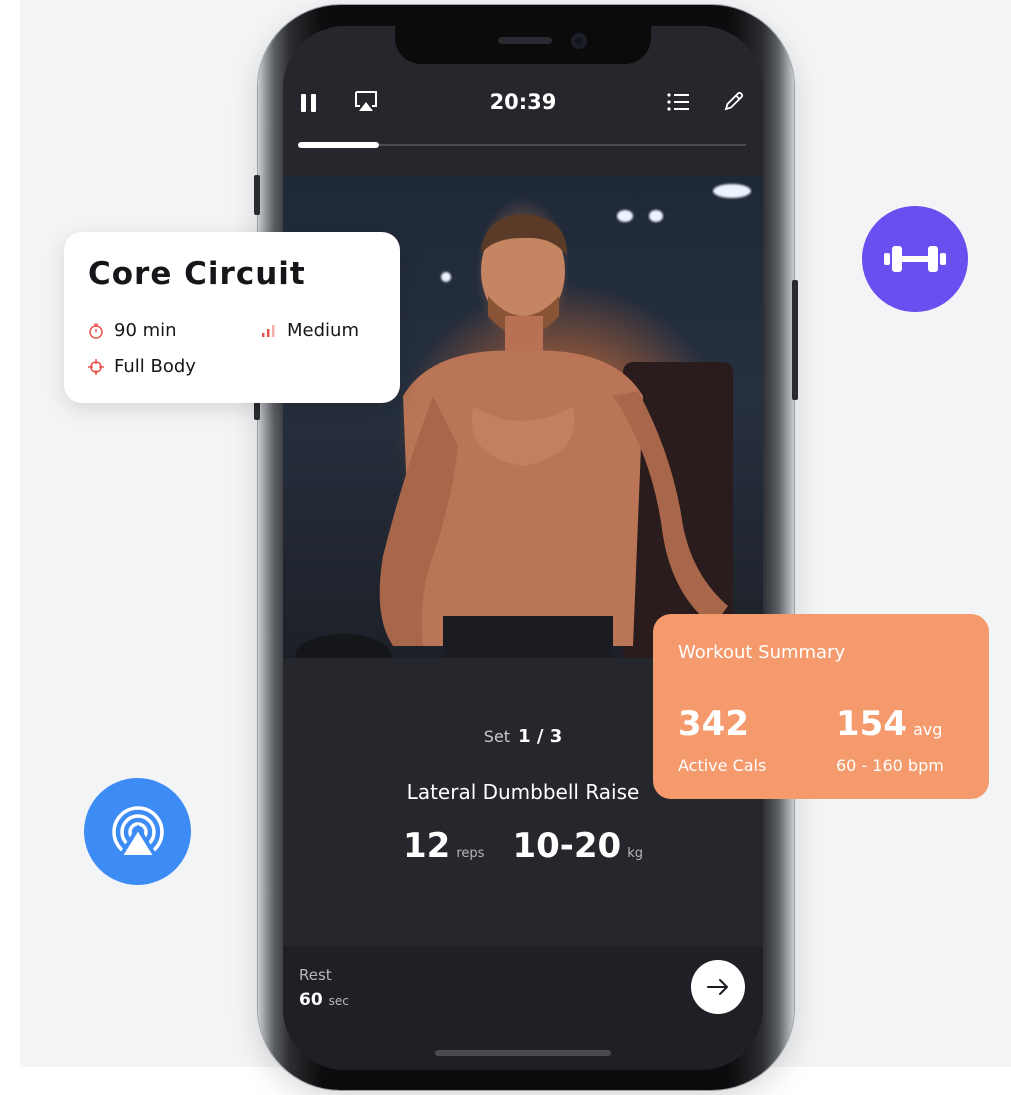 The image size is (1011, 1095). Describe the element at coordinates (523, 102) in the screenshot. I see `elapsed-time: 20:39` at that location.